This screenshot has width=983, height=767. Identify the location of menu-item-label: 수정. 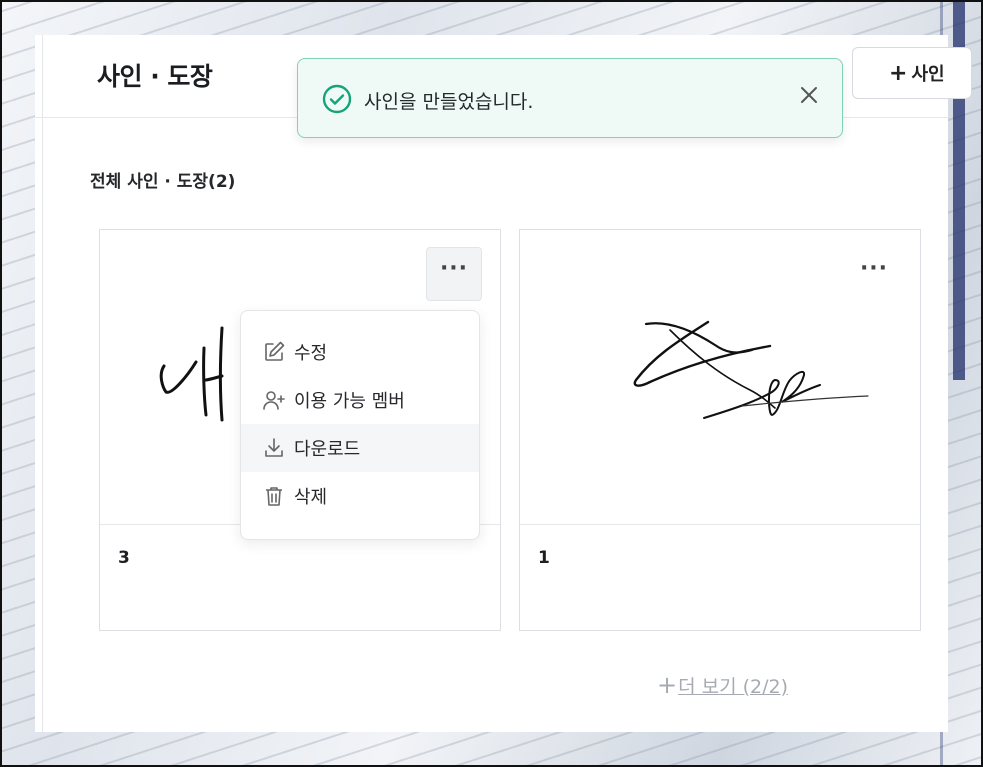
(311, 353).